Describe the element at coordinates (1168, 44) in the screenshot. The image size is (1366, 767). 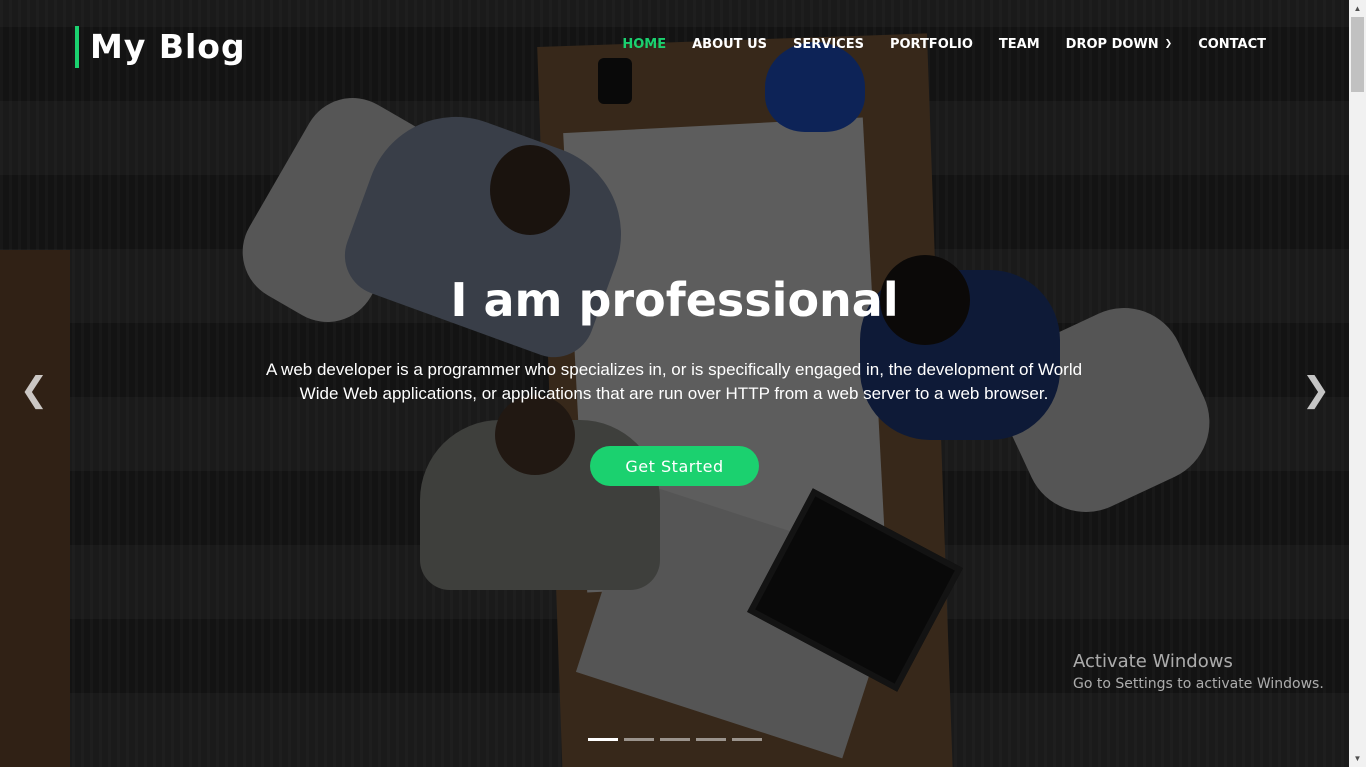
I see `chevron-down-icon: ❯` at that location.